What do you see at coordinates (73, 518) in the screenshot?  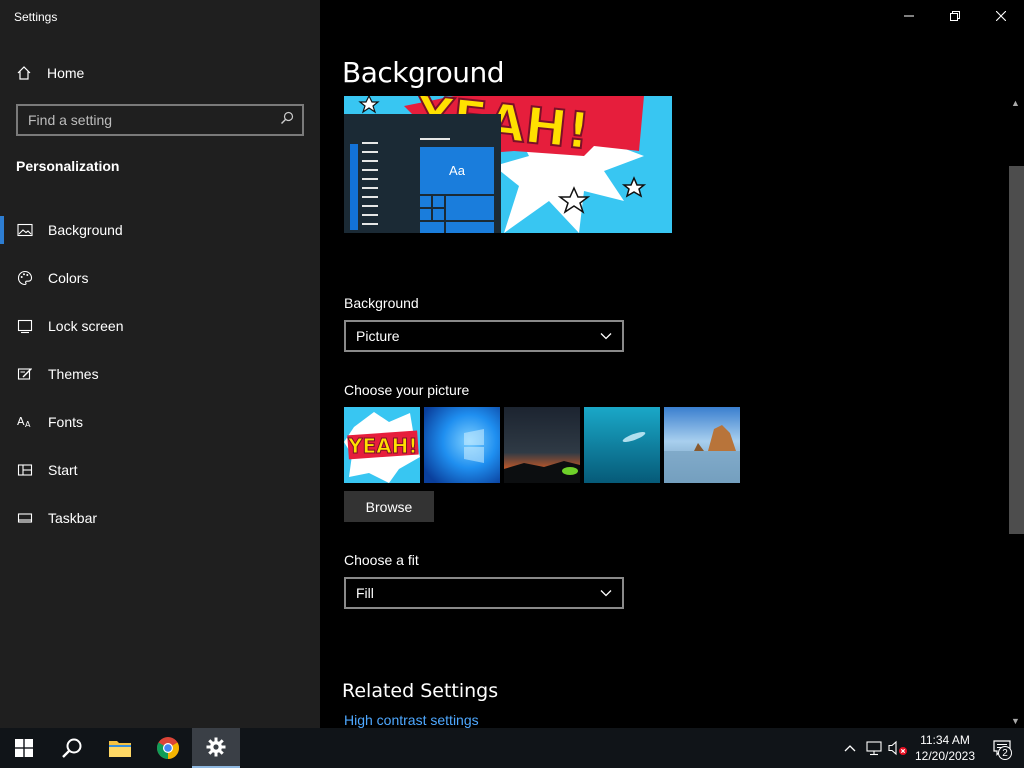 I see `sidebar-item-label: Taskbar` at bounding box center [73, 518].